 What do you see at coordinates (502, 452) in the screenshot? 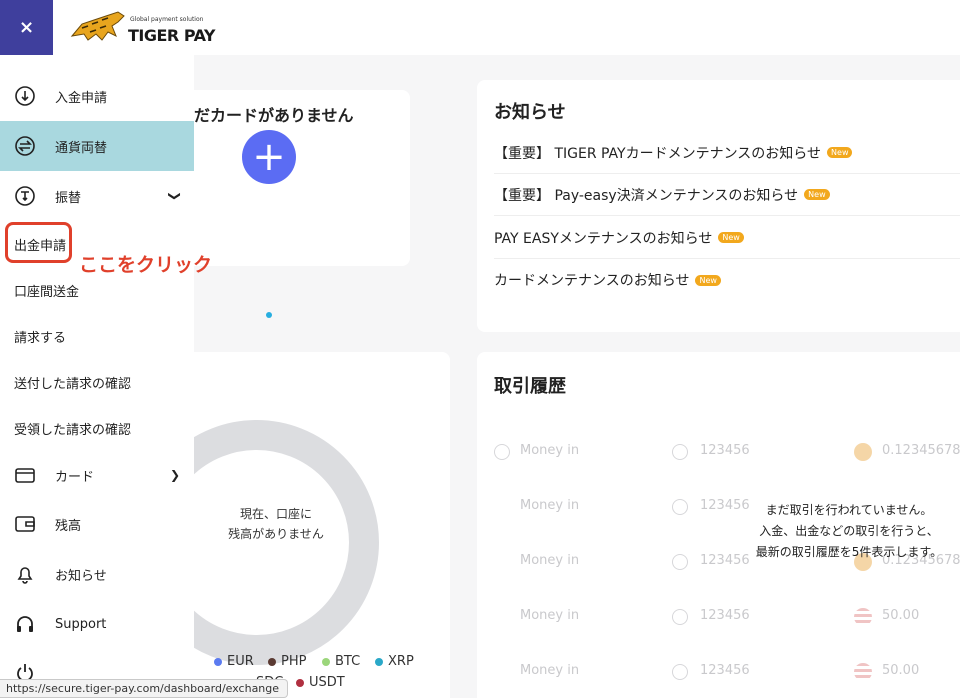
I see `money-in-icon` at bounding box center [502, 452].